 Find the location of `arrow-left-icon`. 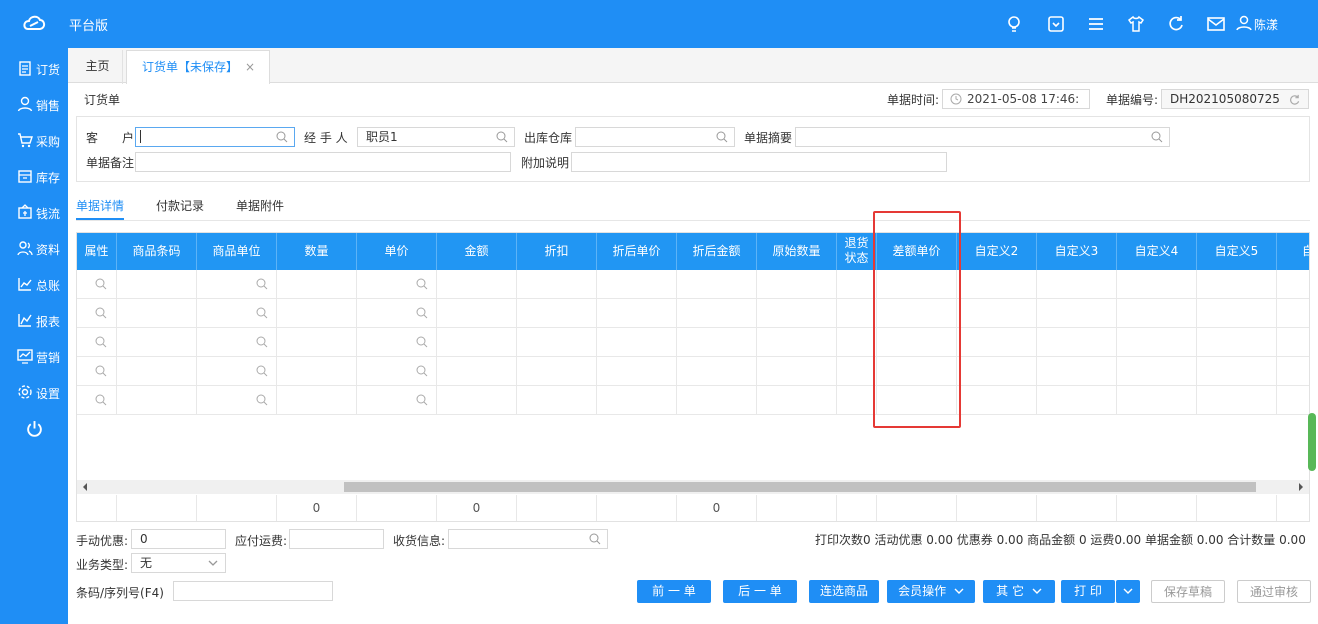

arrow-left-icon is located at coordinates (85, 487).